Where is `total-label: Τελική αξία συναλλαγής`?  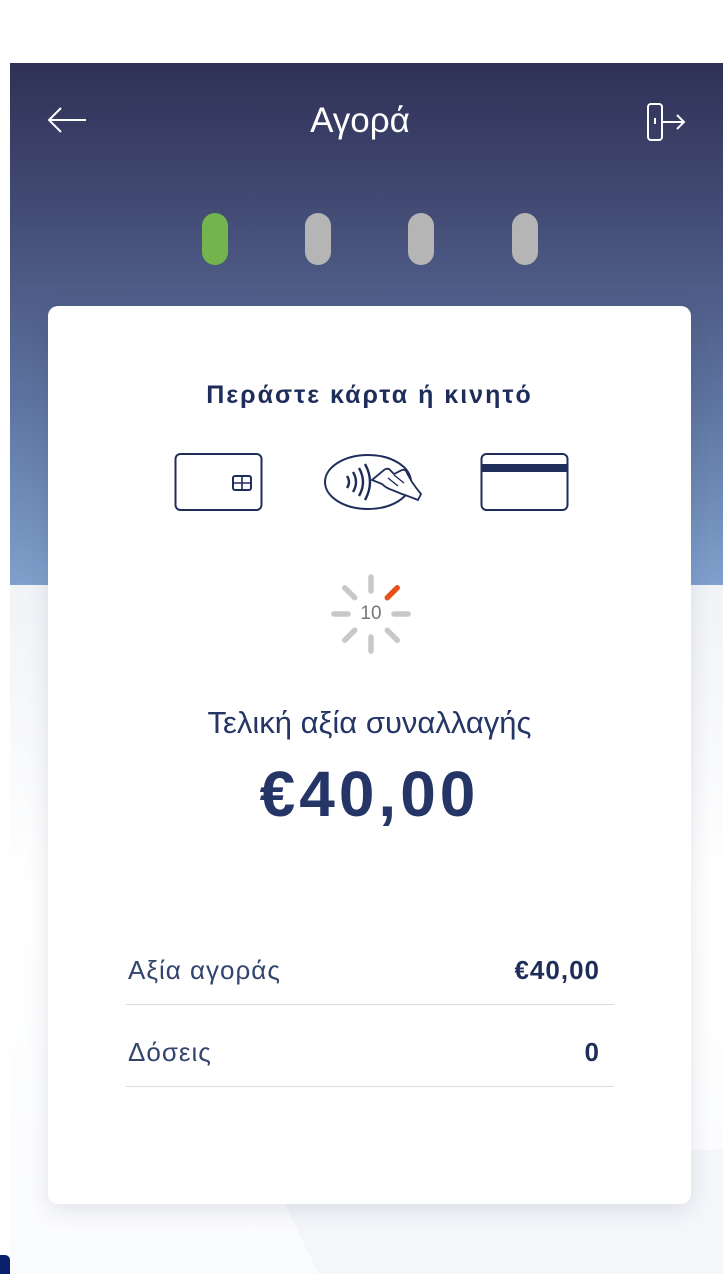 total-label: Τελική αξία συναλλαγής is located at coordinates (369, 722).